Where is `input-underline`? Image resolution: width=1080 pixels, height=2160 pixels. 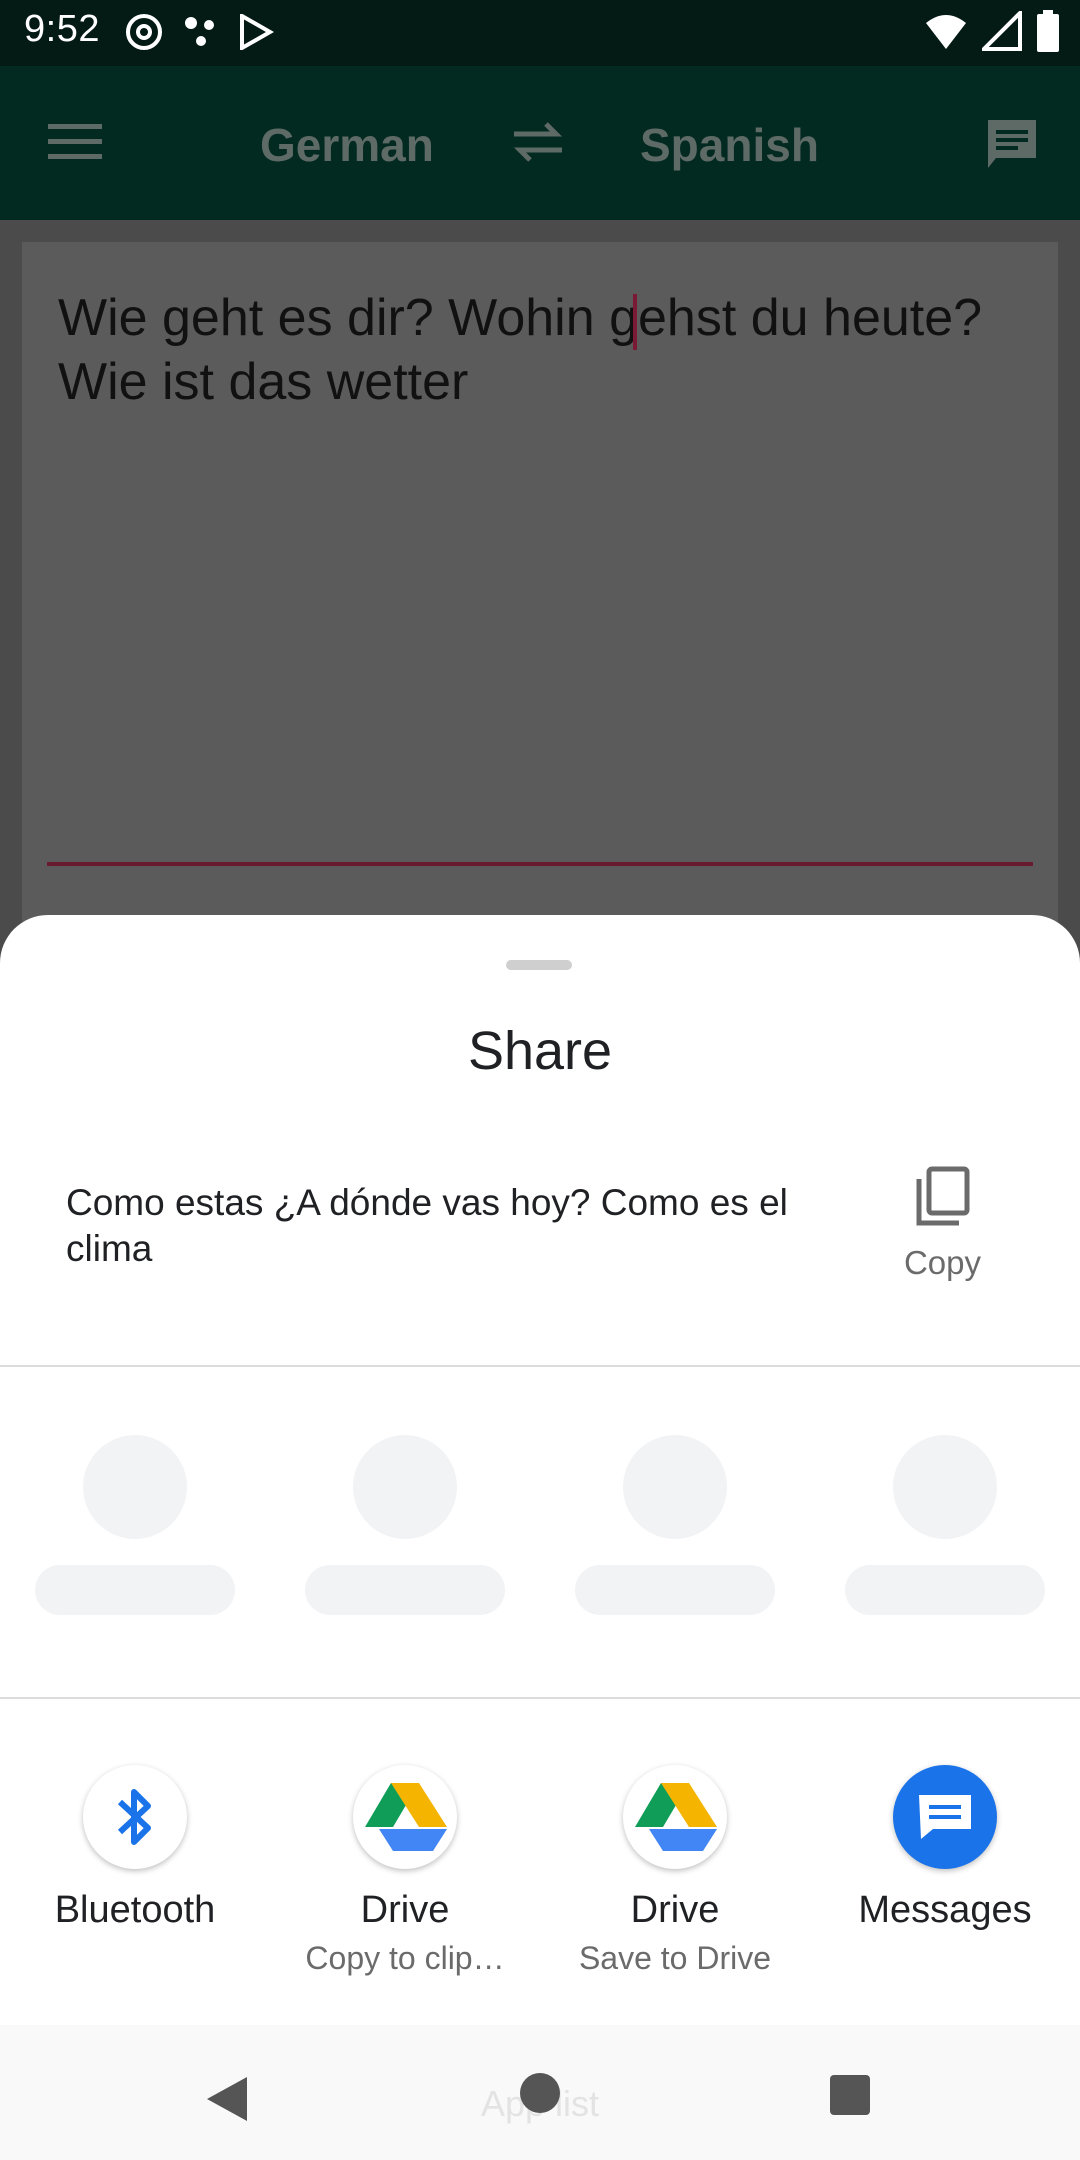
input-underline is located at coordinates (540, 864).